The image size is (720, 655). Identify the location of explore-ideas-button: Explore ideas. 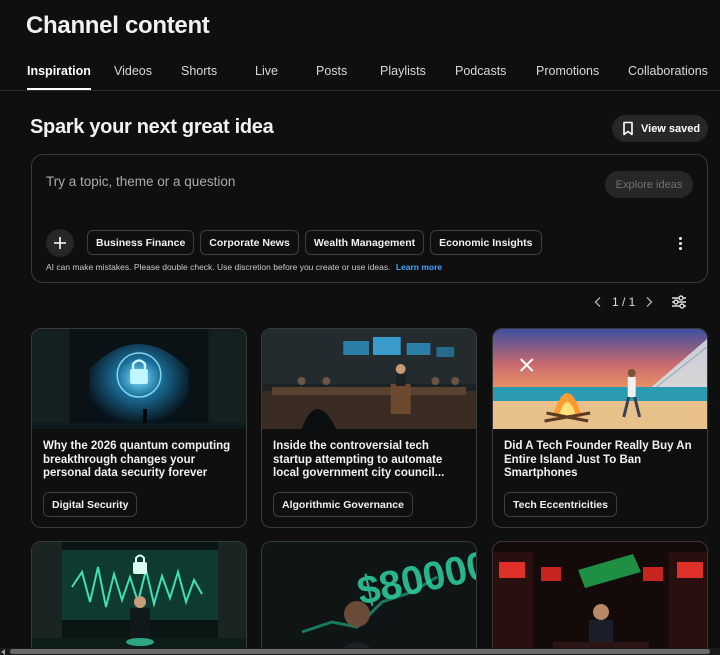
(649, 184).